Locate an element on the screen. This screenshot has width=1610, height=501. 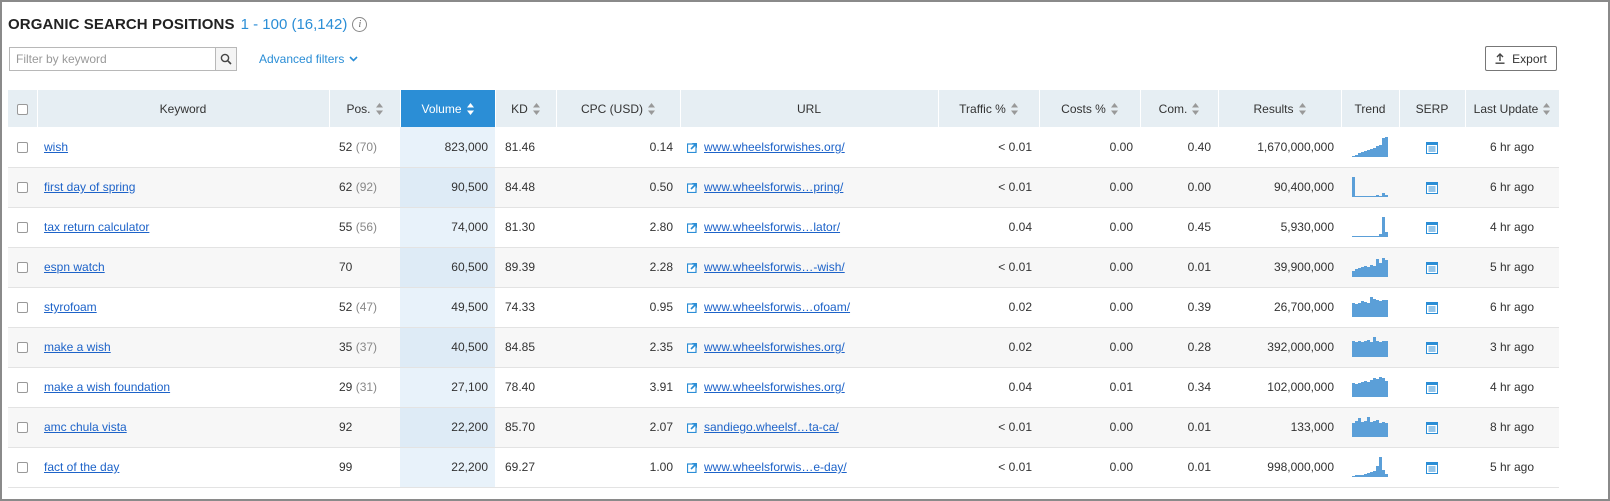
col-com: Com. is located at coordinates (1179, 108).